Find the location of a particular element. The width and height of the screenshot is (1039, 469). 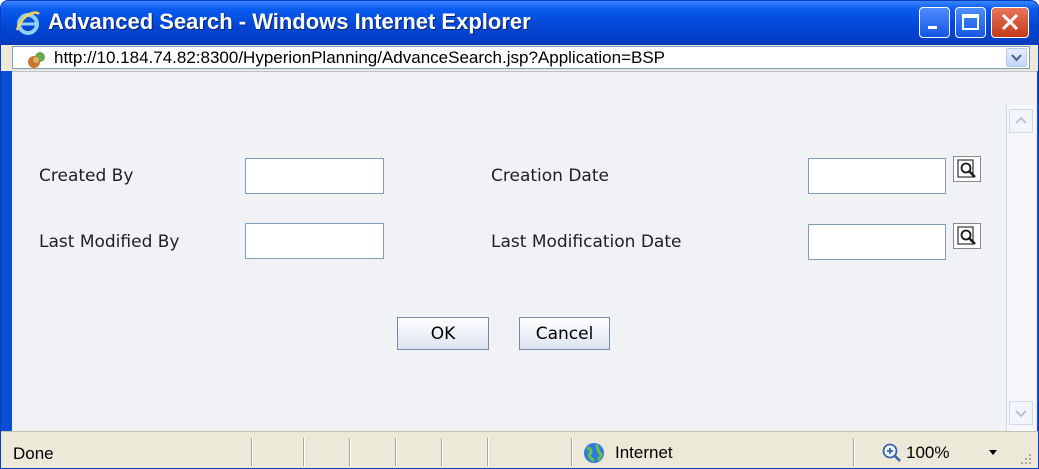

status-text: Done is located at coordinates (33, 453).